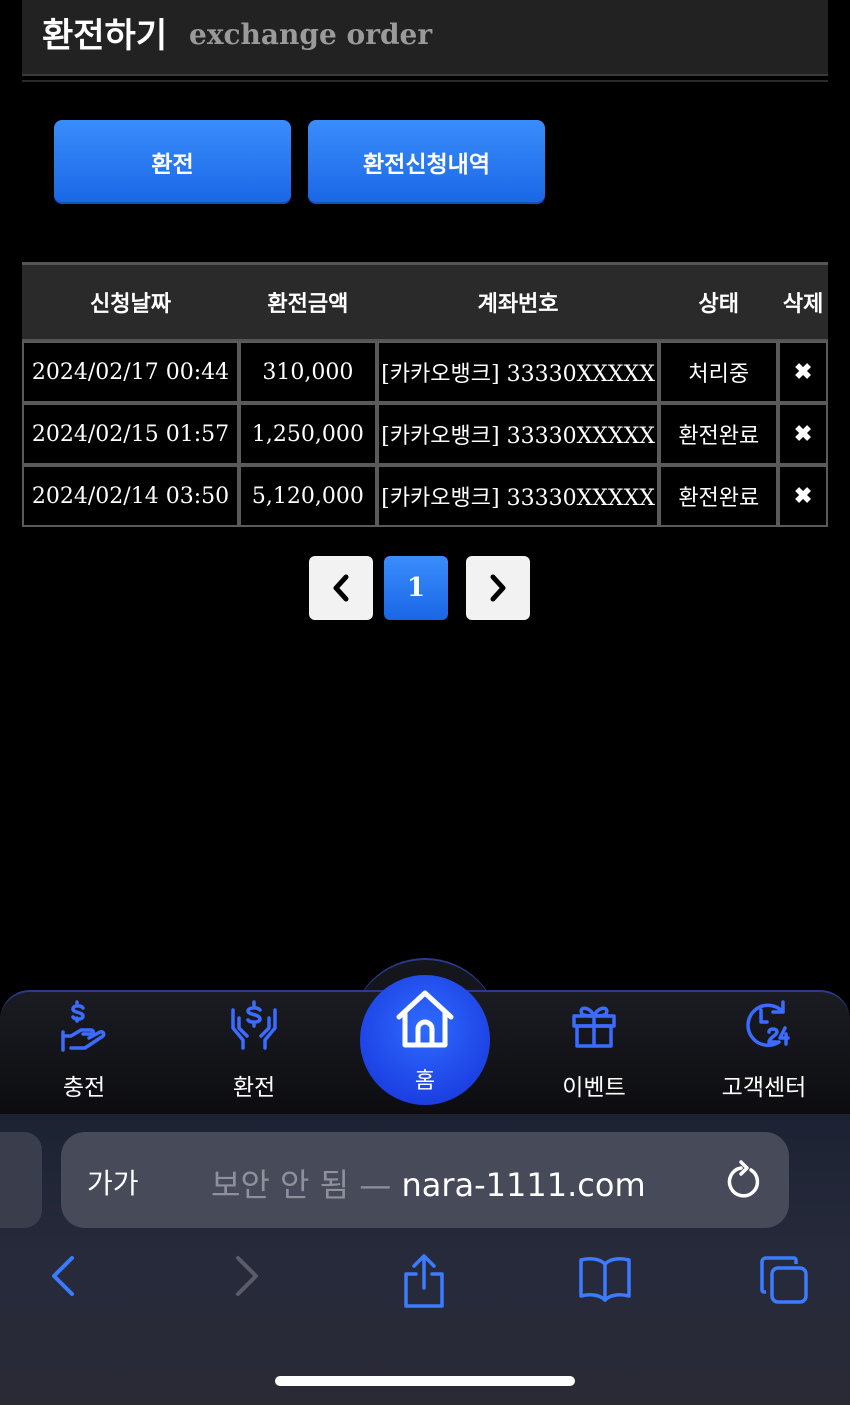 Image resolution: width=850 pixels, height=1405 pixels. What do you see at coordinates (172, 162) in the screenshot?
I see `exchange-button: 환전` at bounding box center [172, 162].